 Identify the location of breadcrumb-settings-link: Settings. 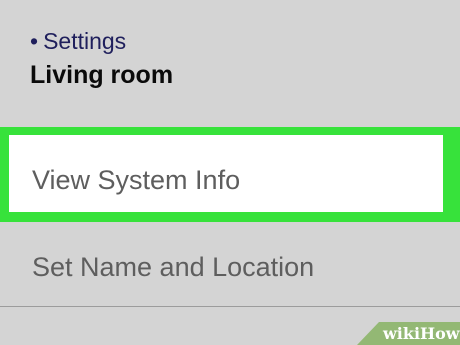
(84, 41).